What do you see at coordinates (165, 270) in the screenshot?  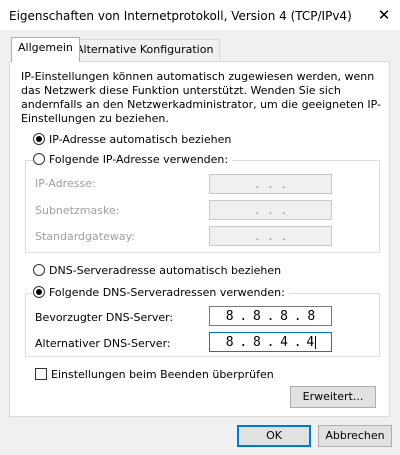 I see `dns-auto-label: DNS-Serveradresse automatisch beziehen` at bounding box center [165, 270].